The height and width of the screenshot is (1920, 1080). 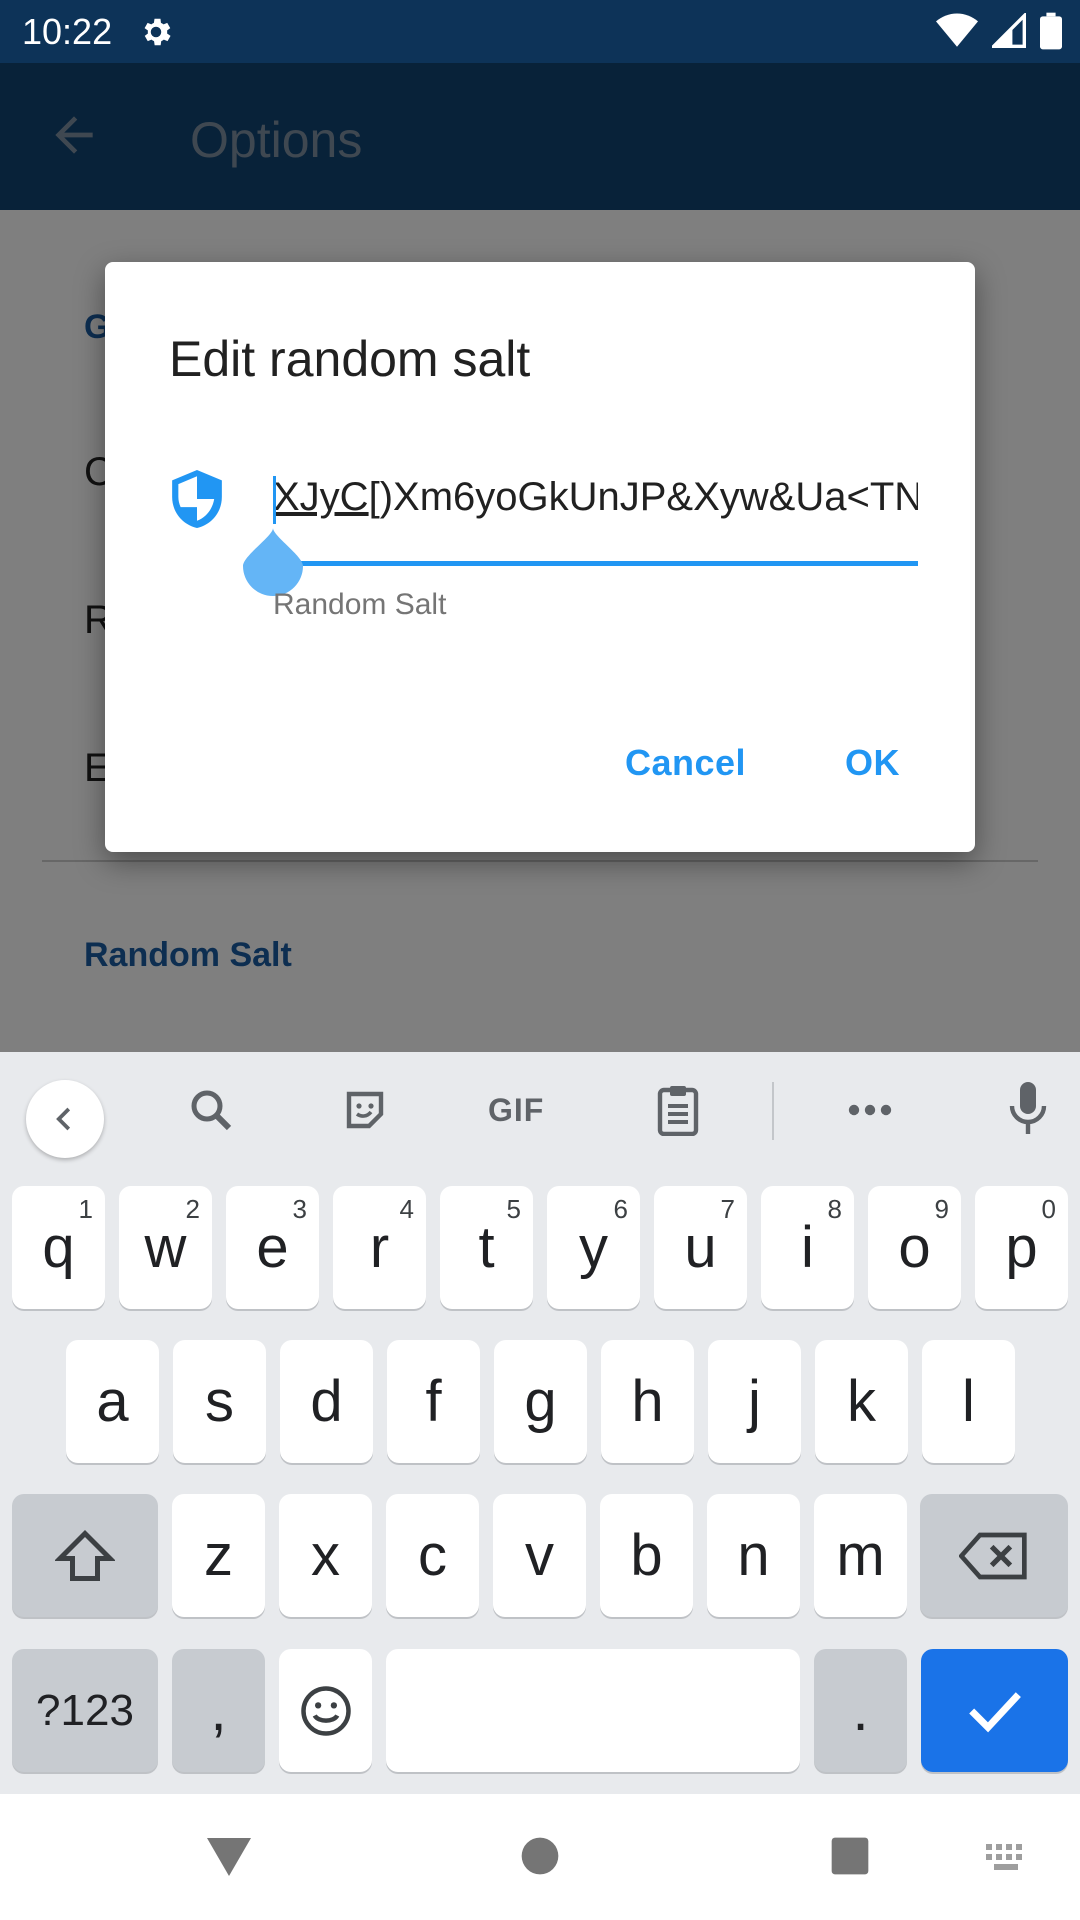 I want to click on sticker-icon, so click(x=365, y=1110).